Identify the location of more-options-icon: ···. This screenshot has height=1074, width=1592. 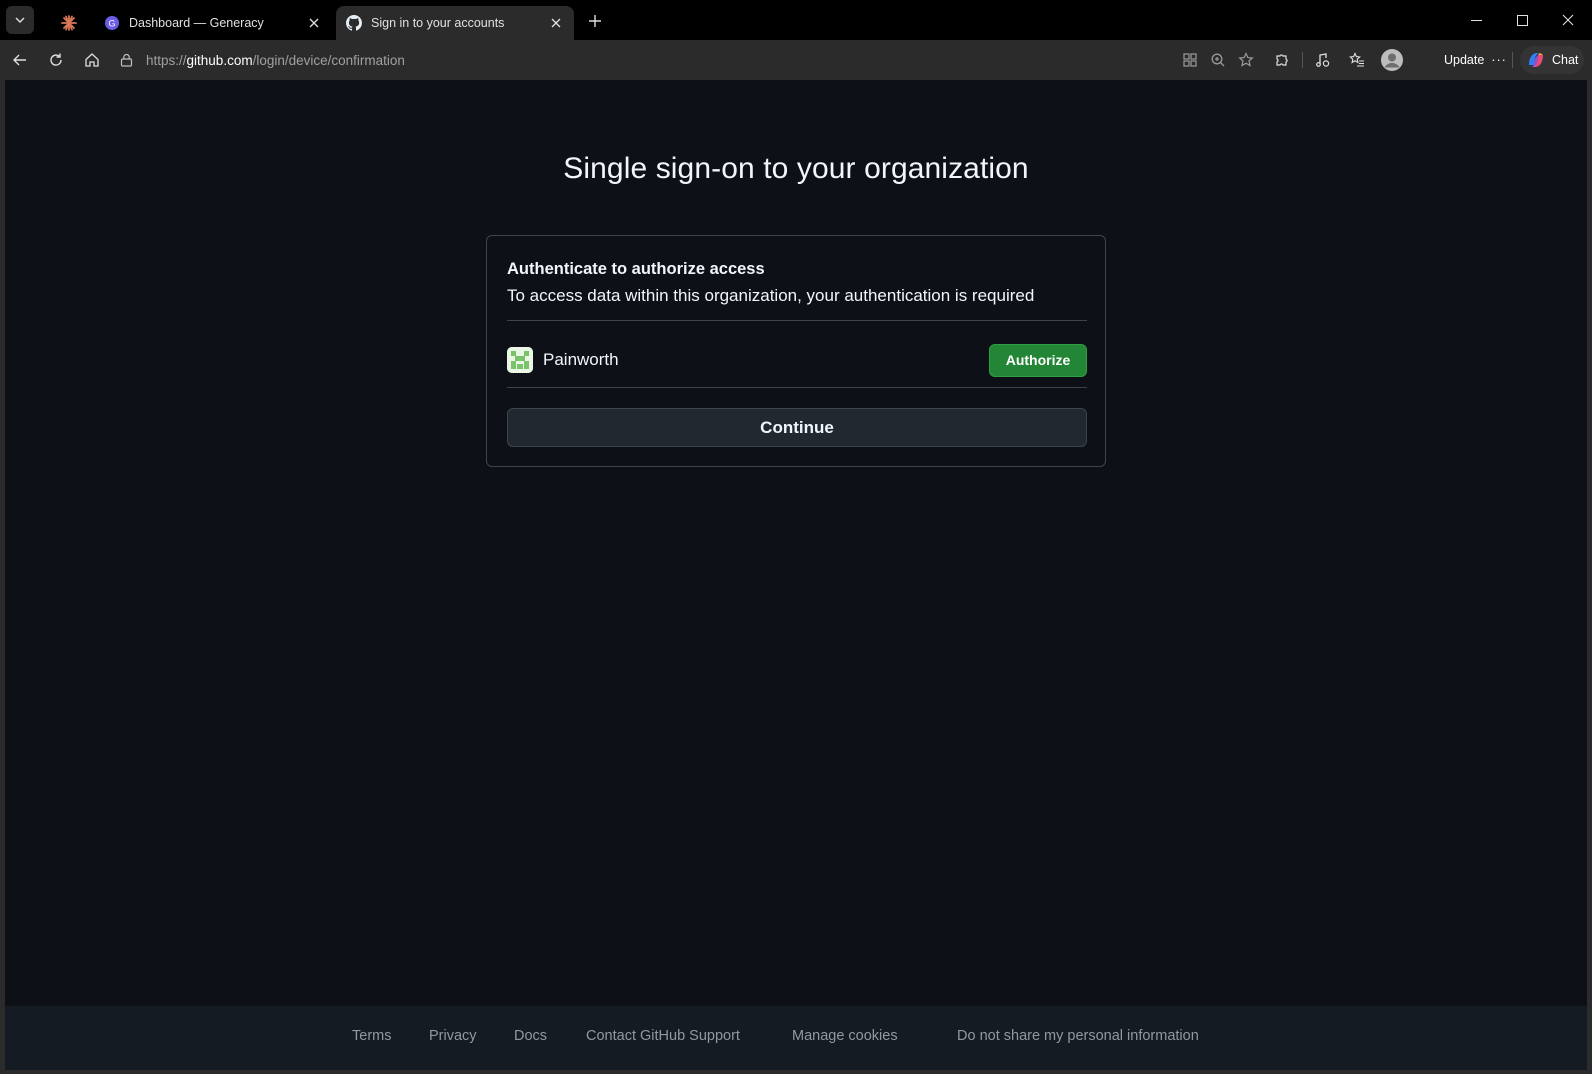
(1499, 60).